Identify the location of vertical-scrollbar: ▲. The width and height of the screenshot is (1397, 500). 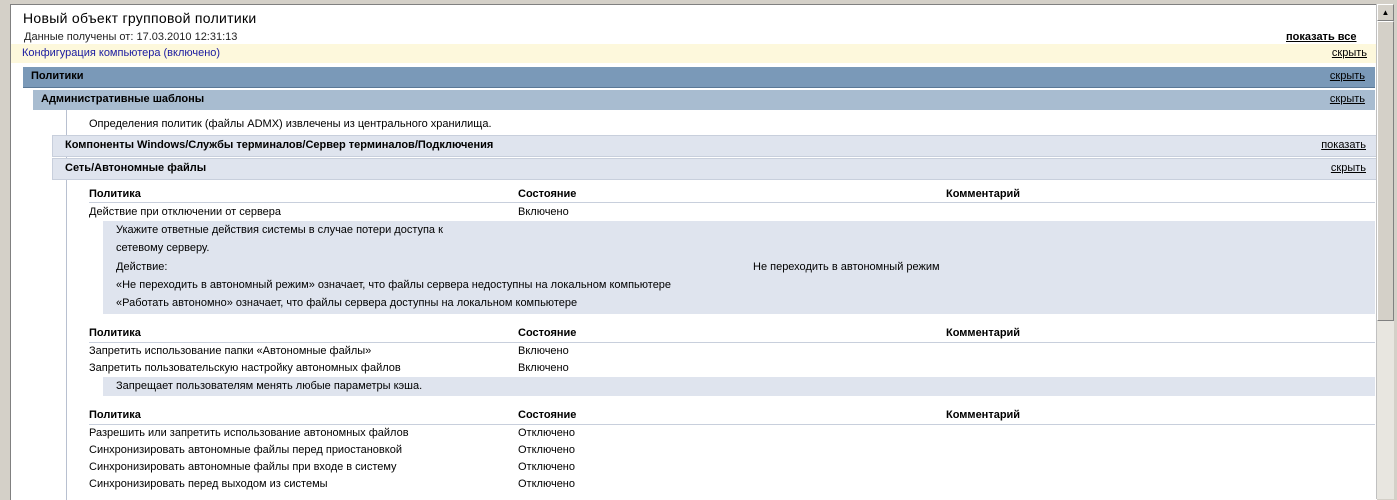
(1385, 251).